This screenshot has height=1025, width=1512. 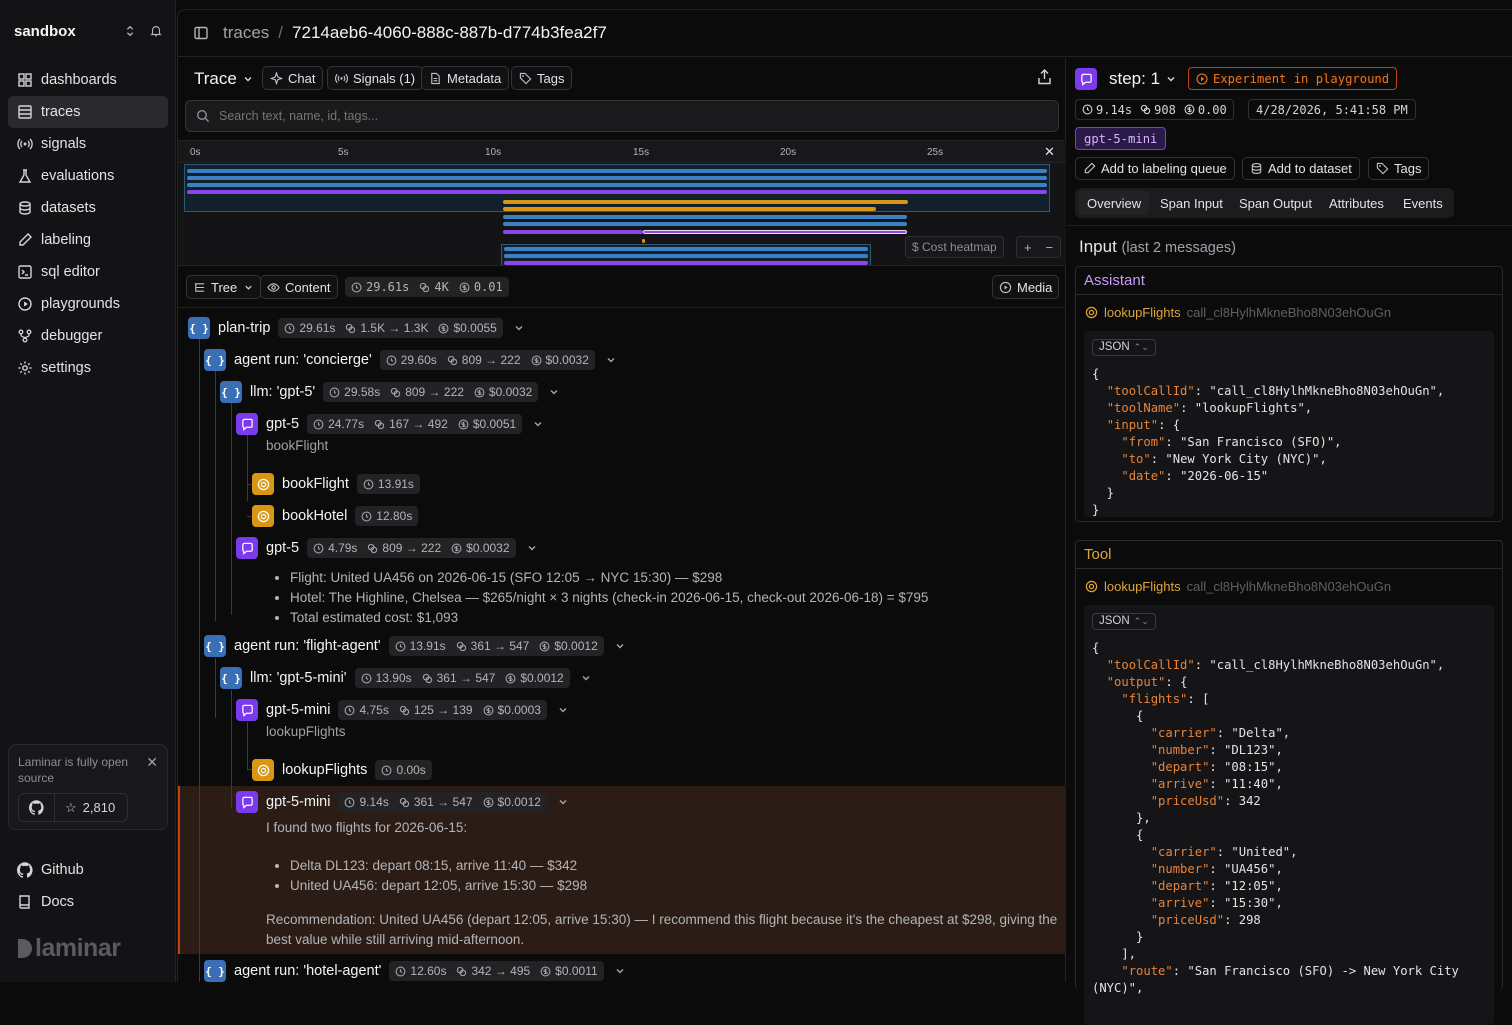 What do you see at coordinates (88, 870) in the screenshot?
I see `sidebar-item-github: Github` at bounding box center [88, 870].